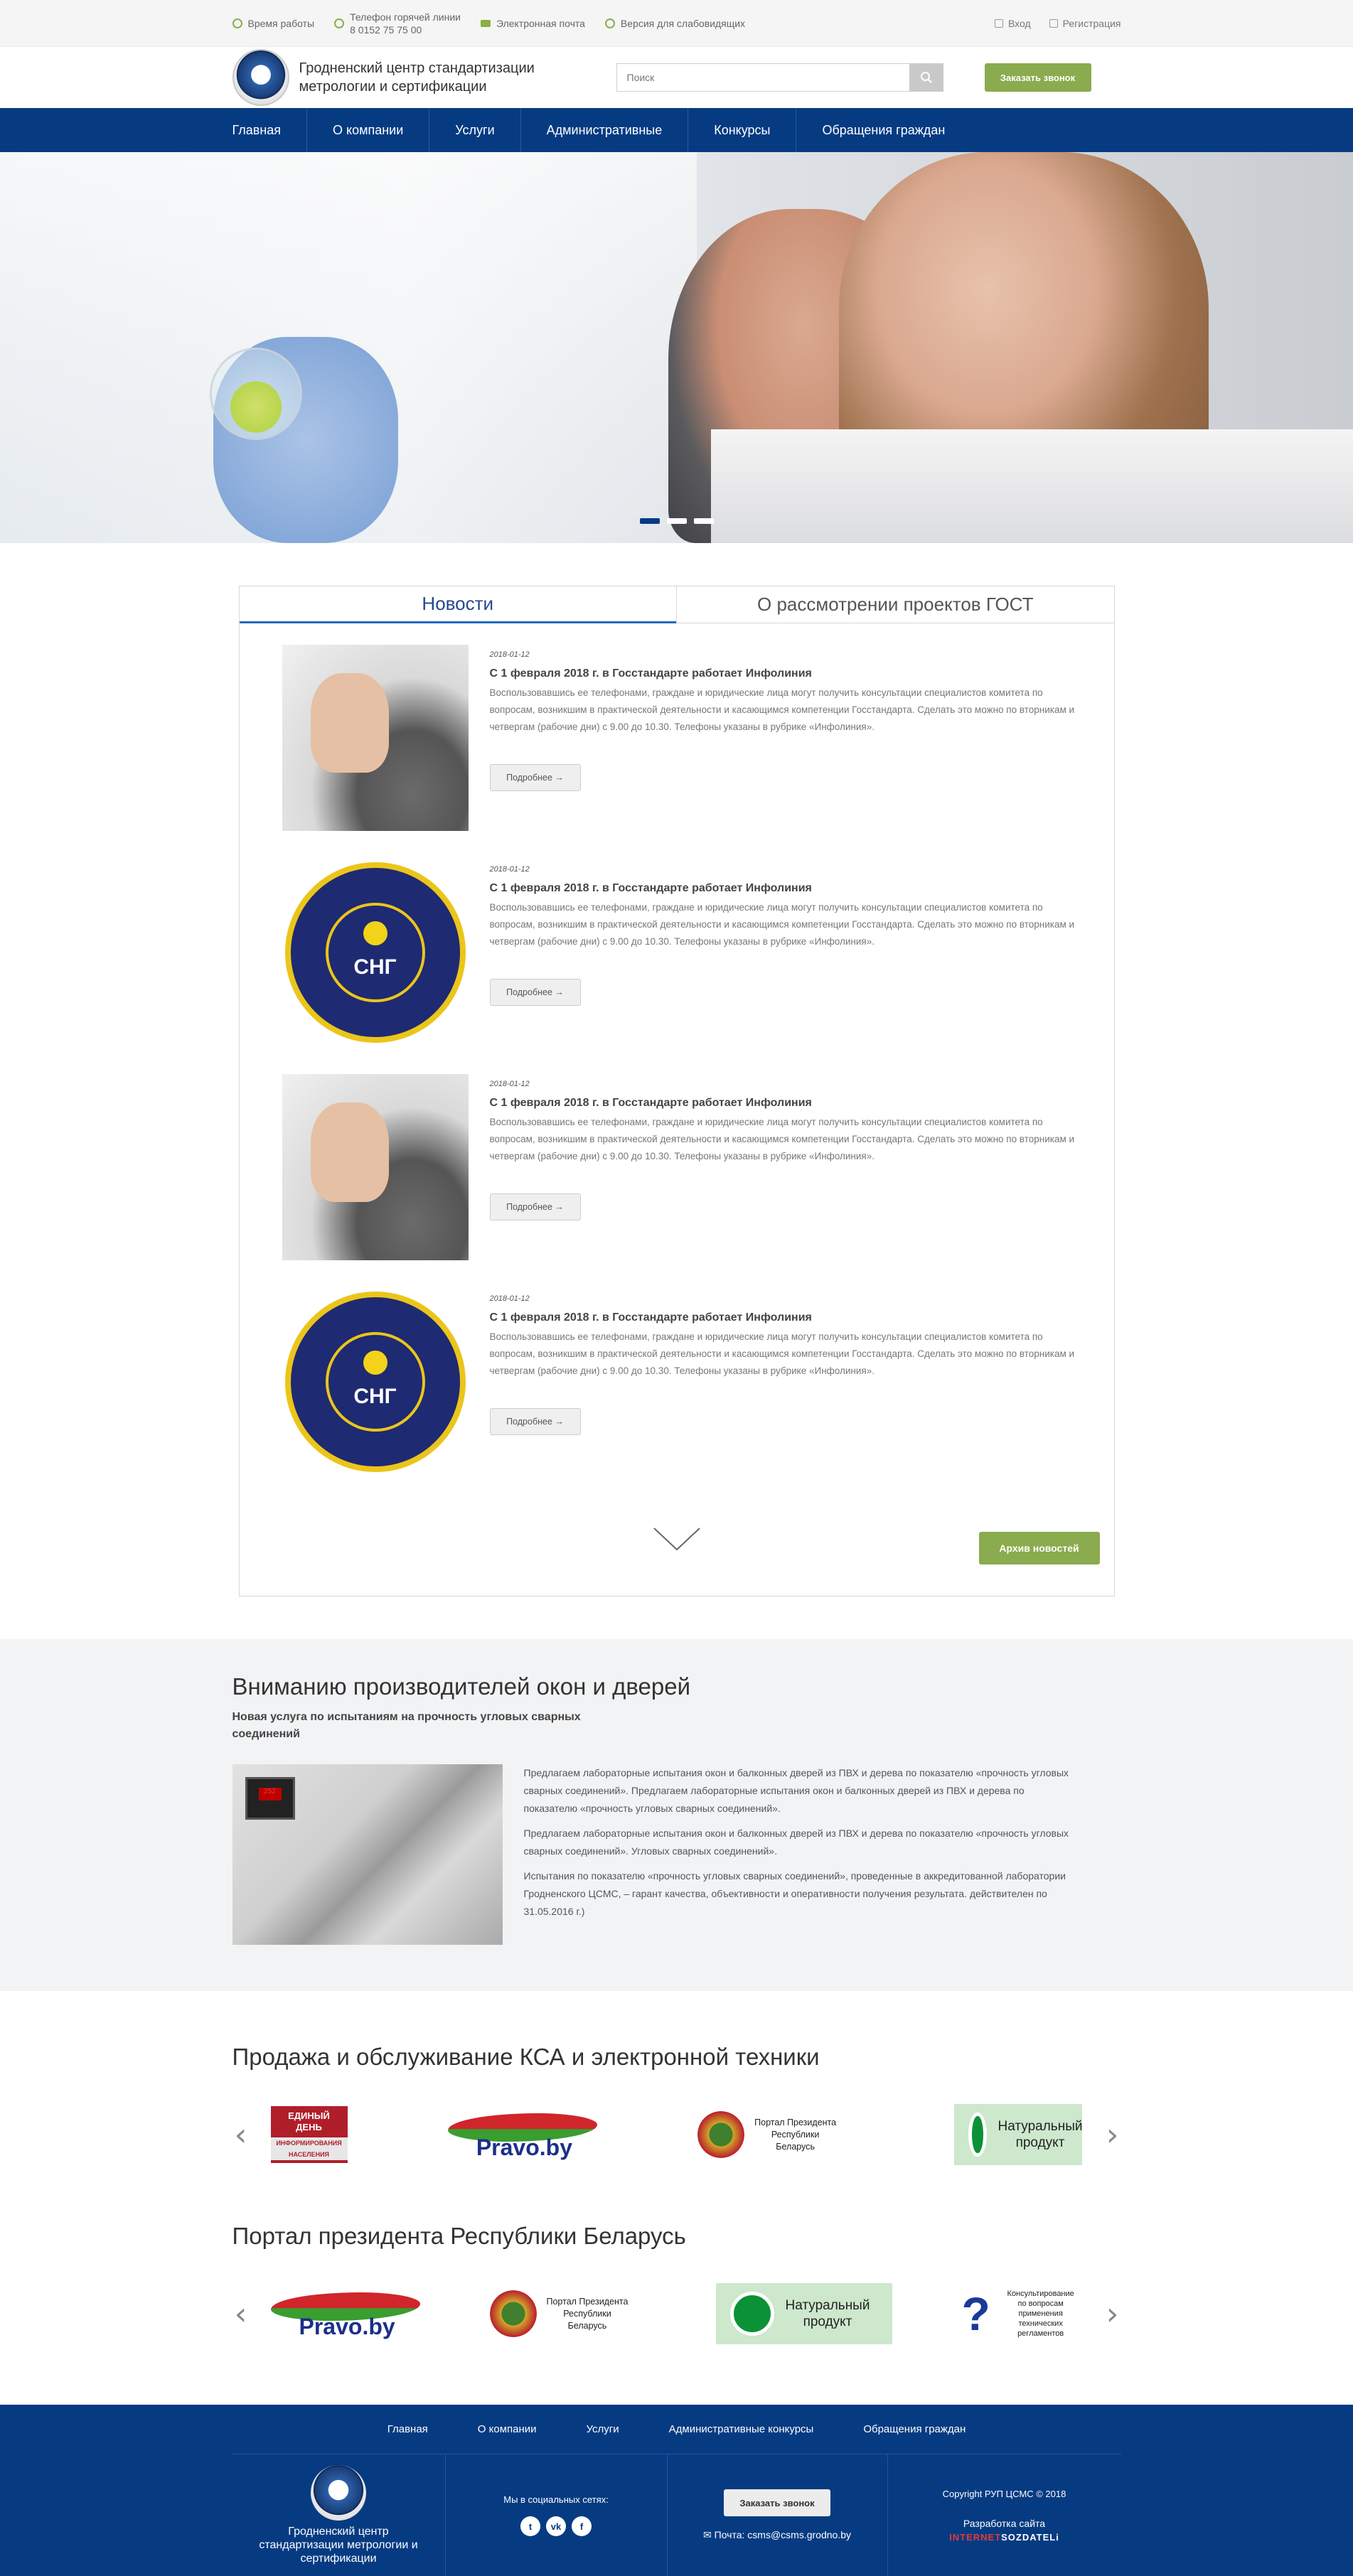 Image resolution: width=1353 pixels, height=2576 pixels. Describe the element at coordinates (556, 2526) in the screenshot. I see `vk-icon: vk` at that location.